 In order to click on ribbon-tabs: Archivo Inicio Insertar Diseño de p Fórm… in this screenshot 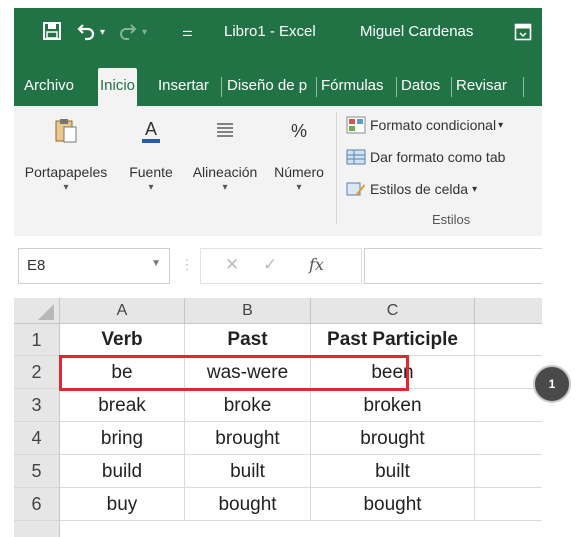, I will do `click(278, 82)`.